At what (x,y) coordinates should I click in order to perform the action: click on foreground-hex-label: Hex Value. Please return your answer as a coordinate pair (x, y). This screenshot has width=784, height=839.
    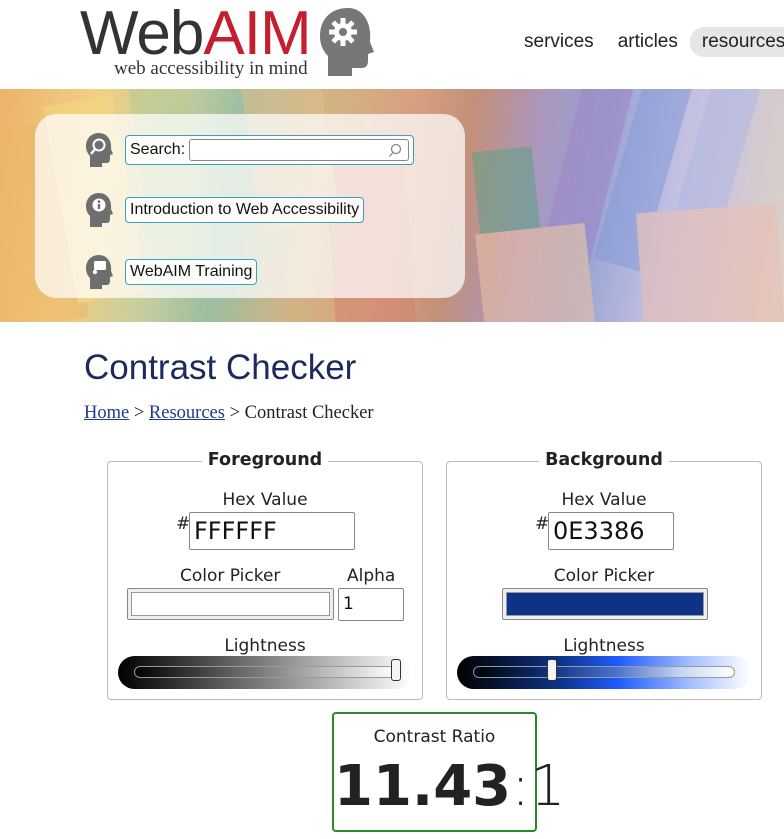
    Looking at the image, I should click on (265, 500).